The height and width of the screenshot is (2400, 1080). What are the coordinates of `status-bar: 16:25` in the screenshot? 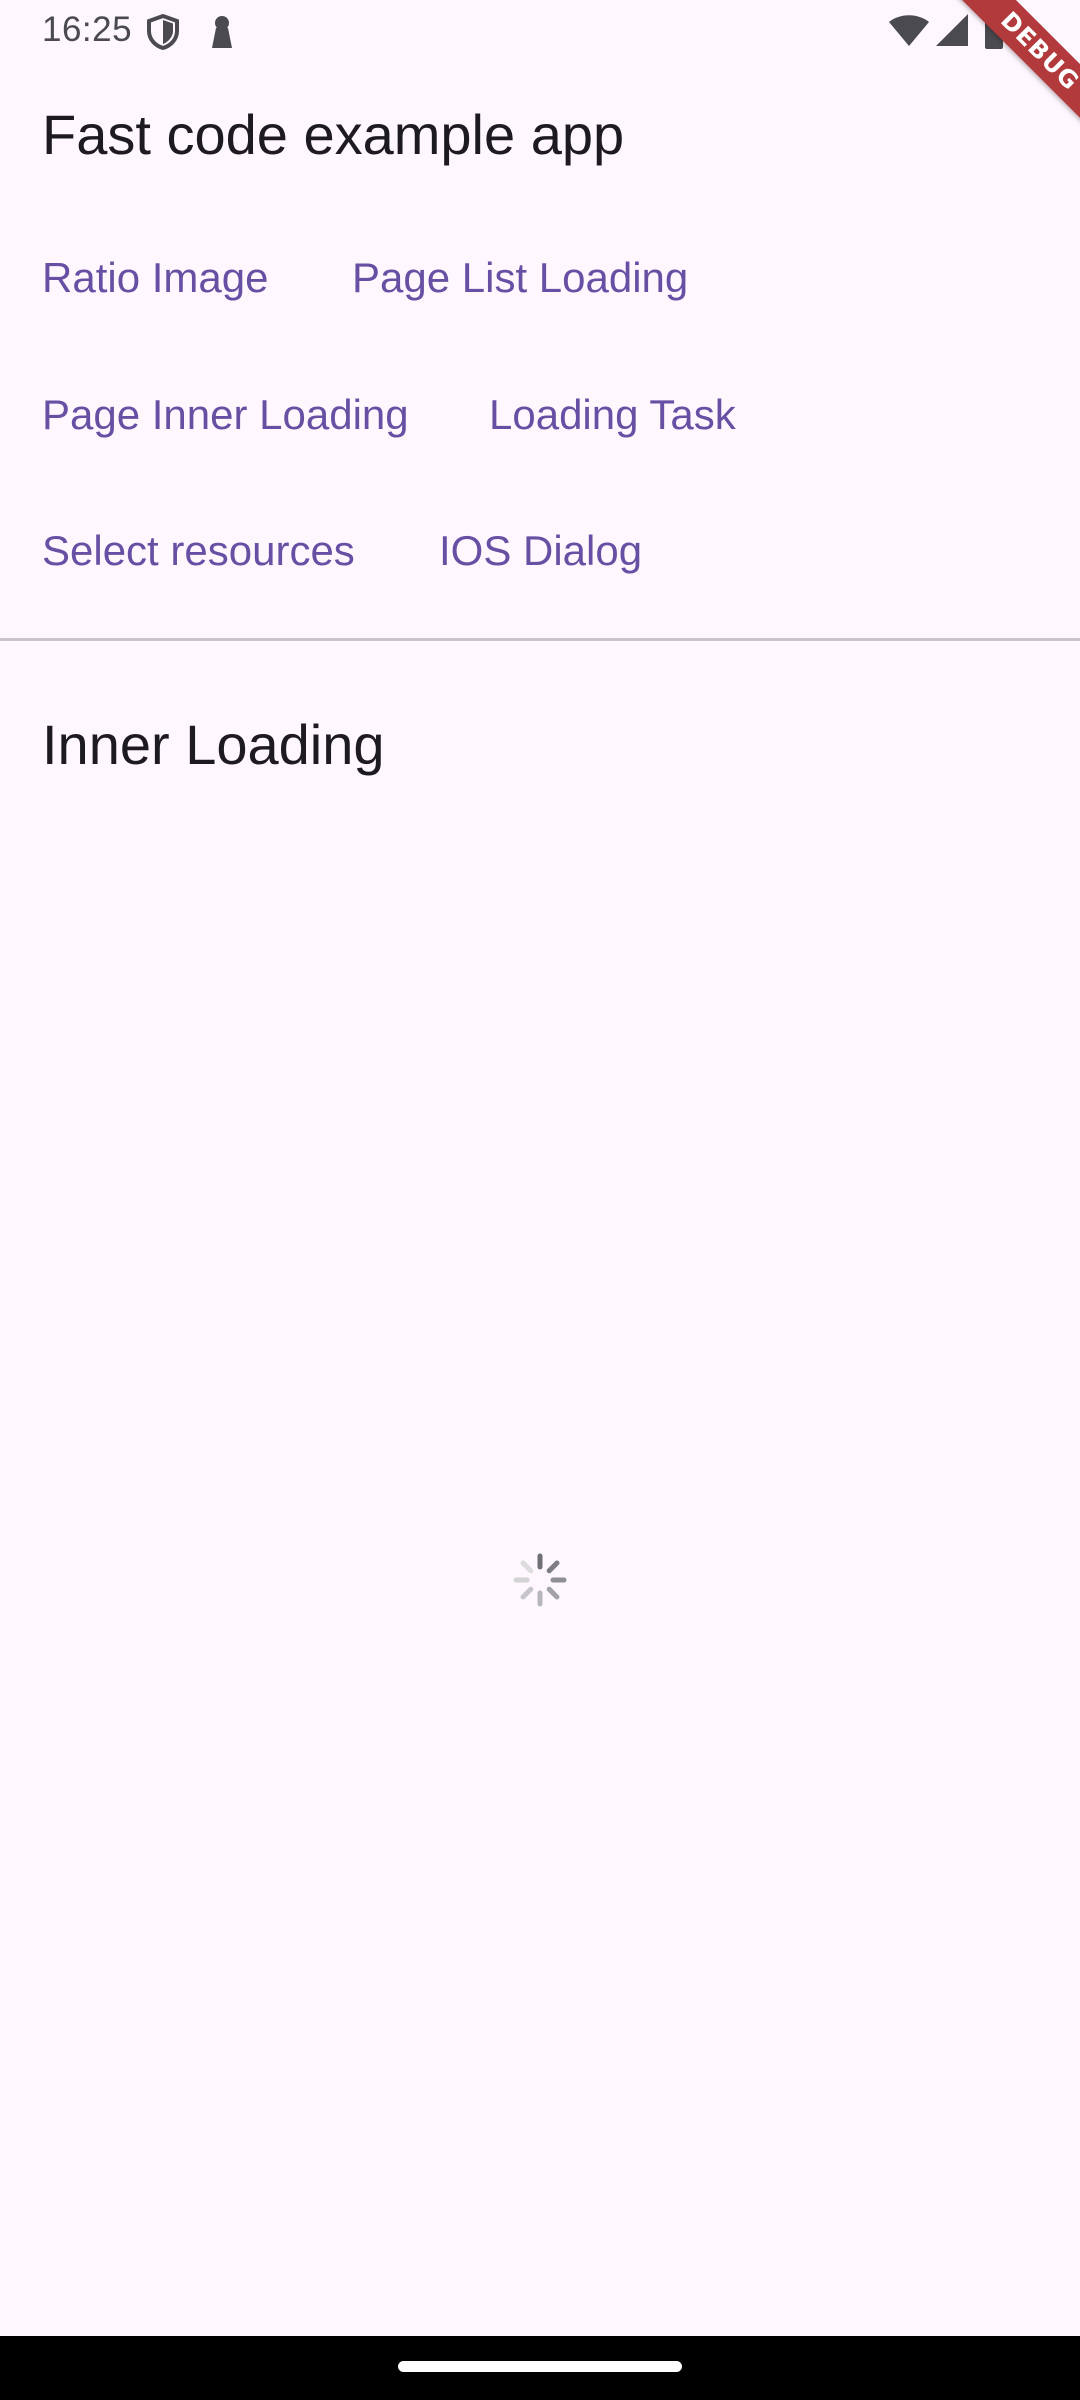 It's located at (540, 31).